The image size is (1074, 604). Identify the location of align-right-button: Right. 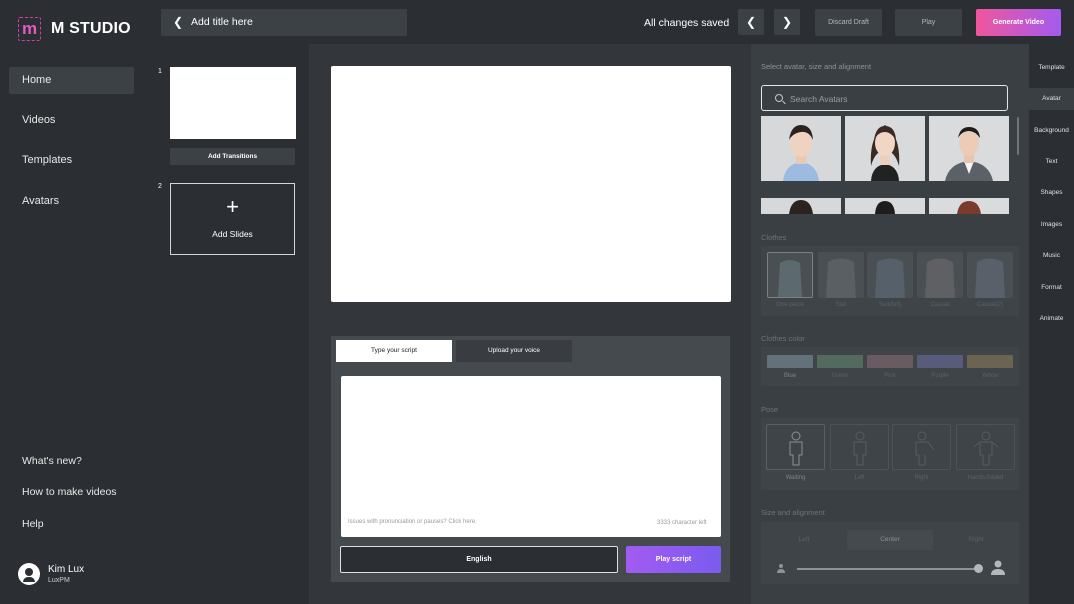
(976, 540).